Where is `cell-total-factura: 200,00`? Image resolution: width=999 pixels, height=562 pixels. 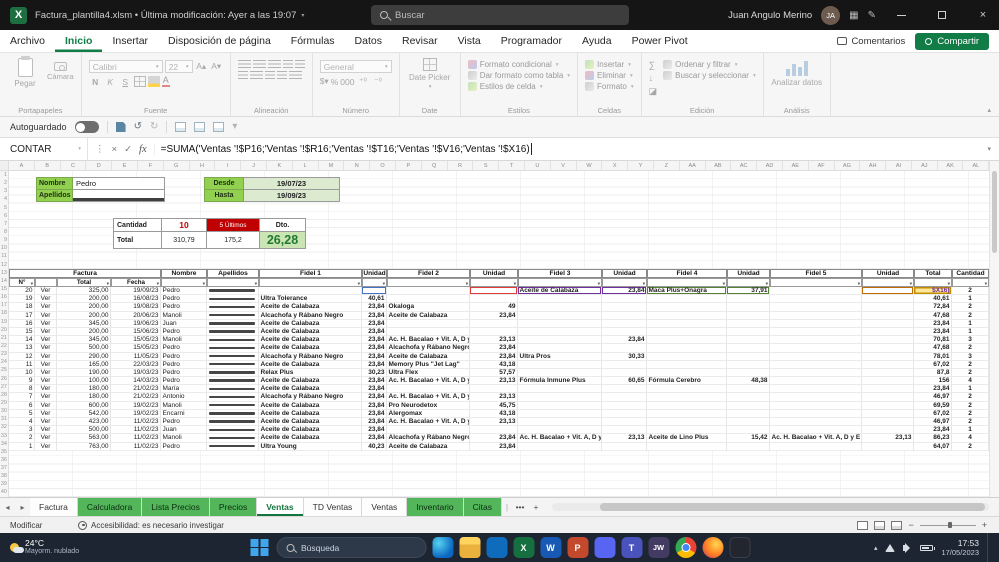
cell-total-factura: 200,00 is located at coordinates (84, 315).